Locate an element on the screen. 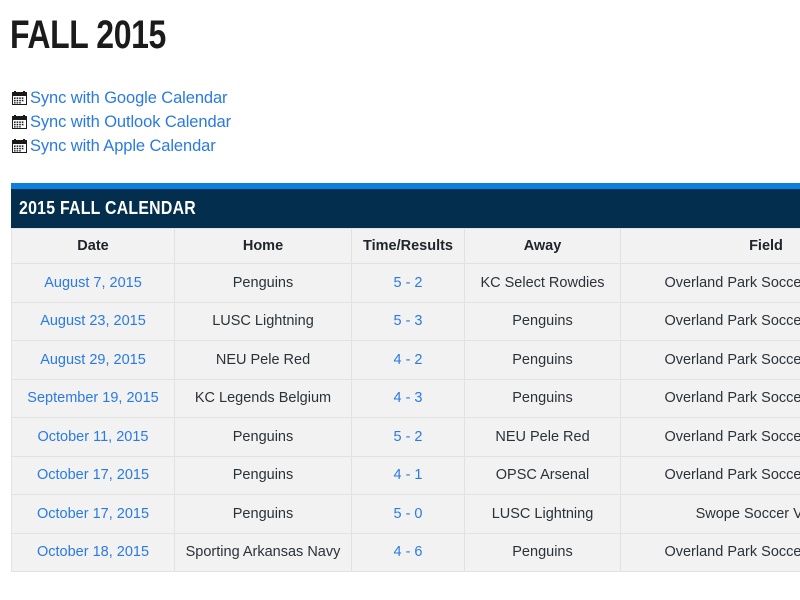 The width and height of the screenshot is (800, 600). date-link: August 29, 2015 is located at coordinates (93, 360).